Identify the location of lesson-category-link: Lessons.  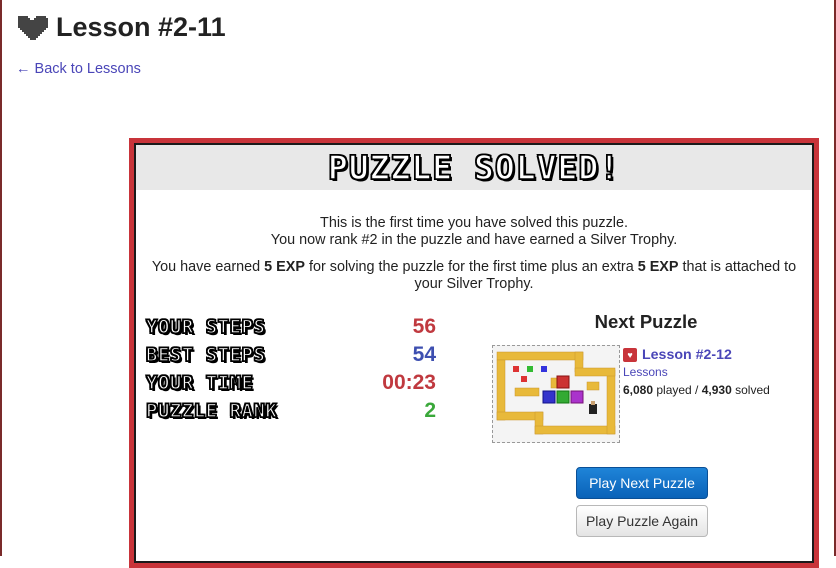
(696, 372).